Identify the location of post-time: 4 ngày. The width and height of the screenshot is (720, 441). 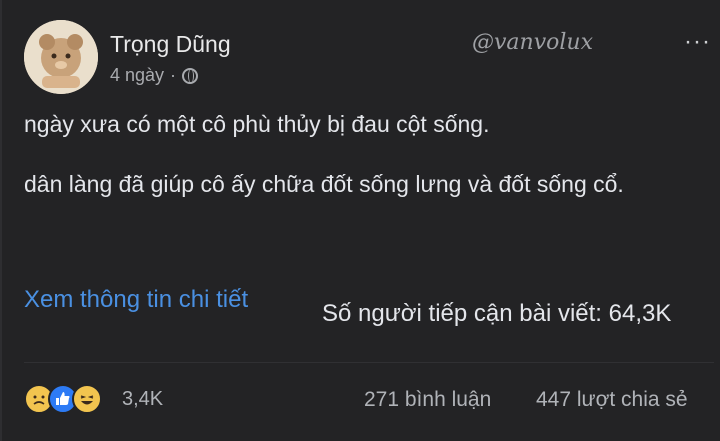
(137, 75).